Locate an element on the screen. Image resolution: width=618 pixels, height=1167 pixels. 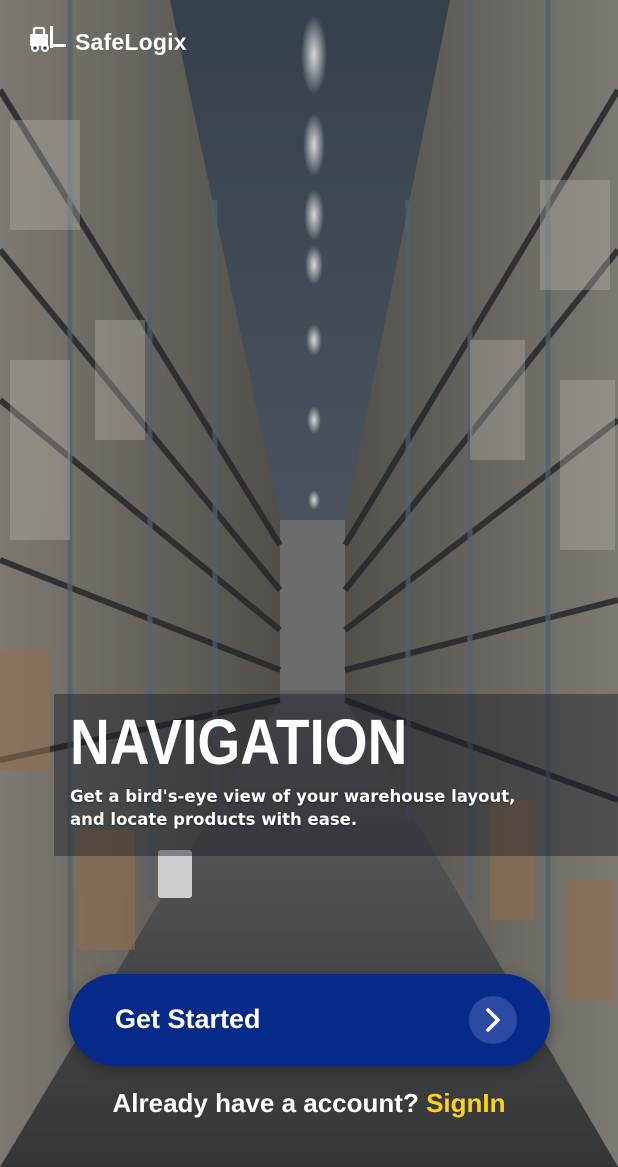
brand-logo: SafeLogix is located at coordinates (107, 42).